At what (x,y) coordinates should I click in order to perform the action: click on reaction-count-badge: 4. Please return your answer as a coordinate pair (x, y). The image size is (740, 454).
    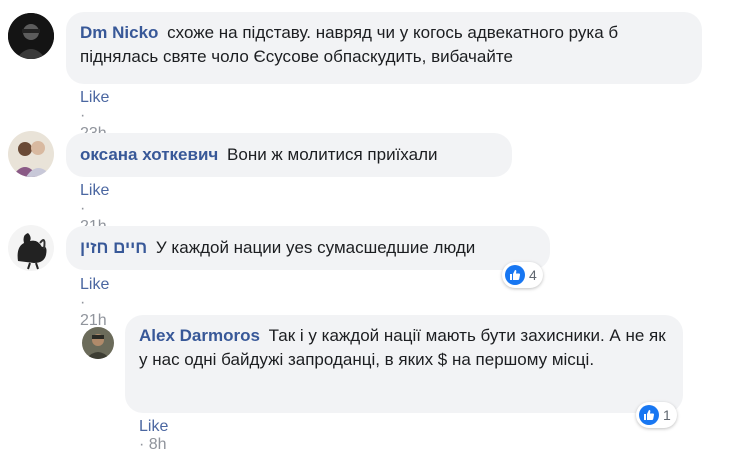
    Looking at the image, I should click on (522, 275).